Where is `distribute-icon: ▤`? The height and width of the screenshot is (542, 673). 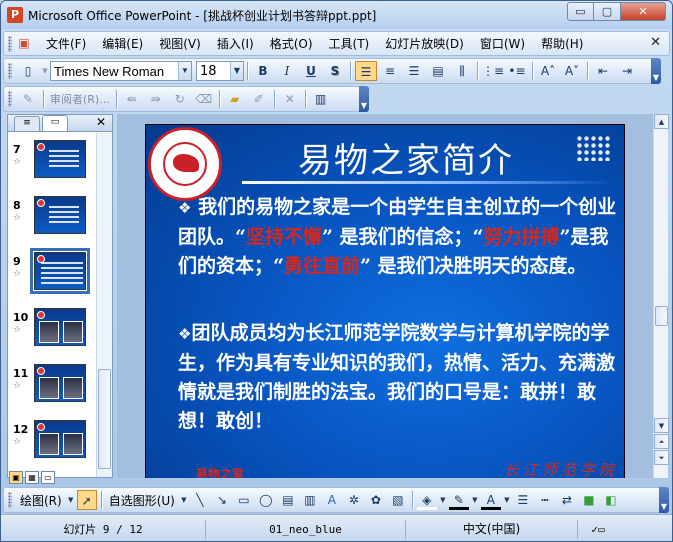
distribute-icon: ▤ is located at coordinates (438, 71).